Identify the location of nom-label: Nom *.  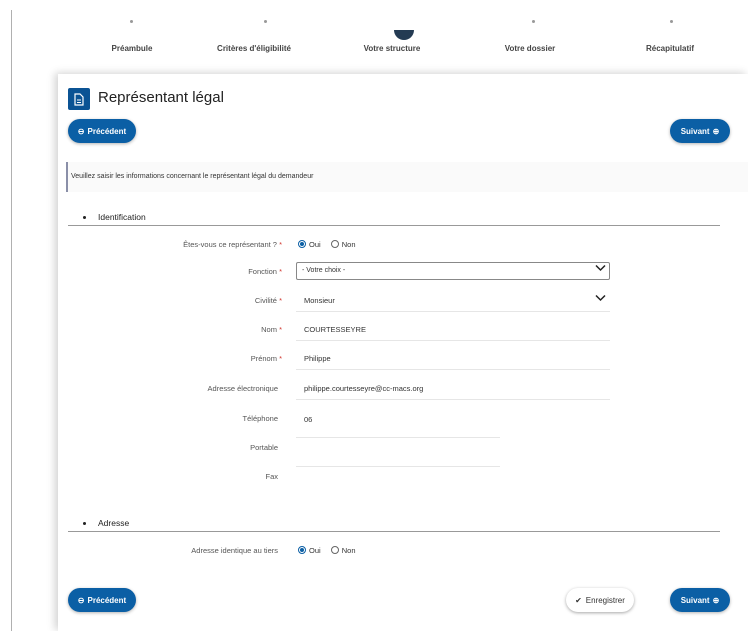
(271, 329).